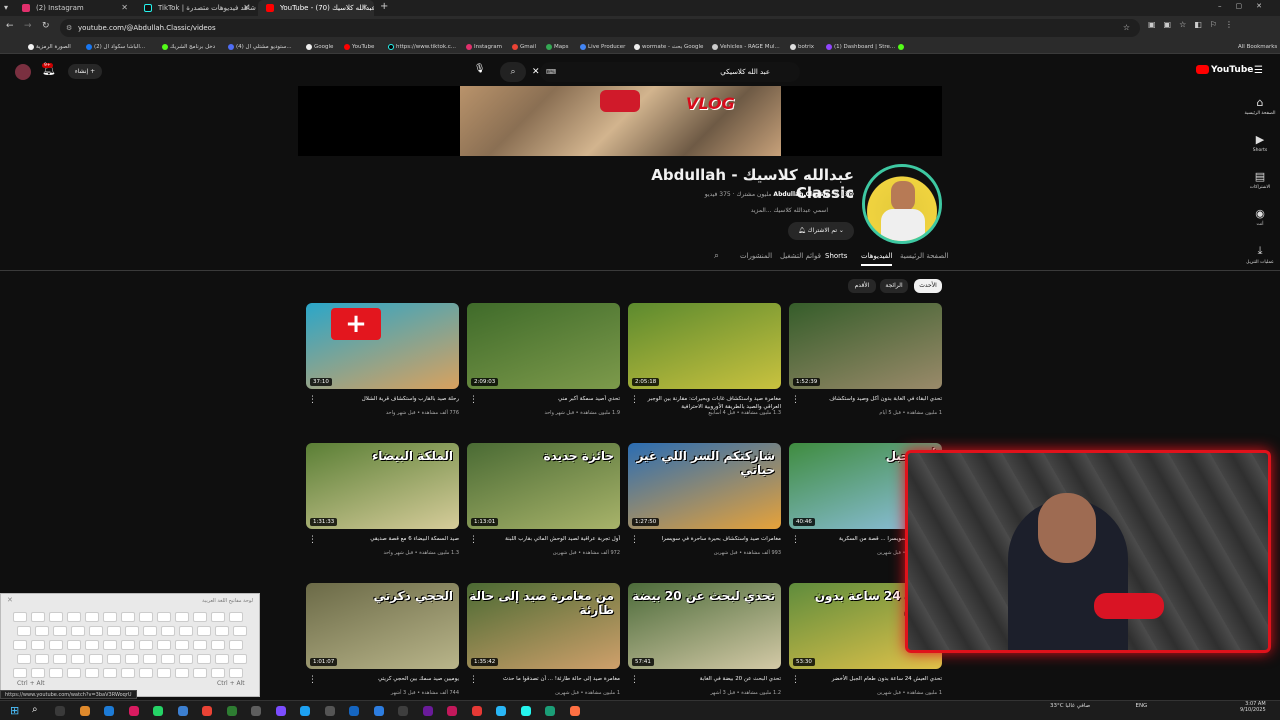 The width and height of the screenshot is (1280, 720). Describe the element at coordinates (316, 8) in the screenshot. I see `tab-youtube: YouTube - عبدالله كلاسيك (70) ✕` at that location.